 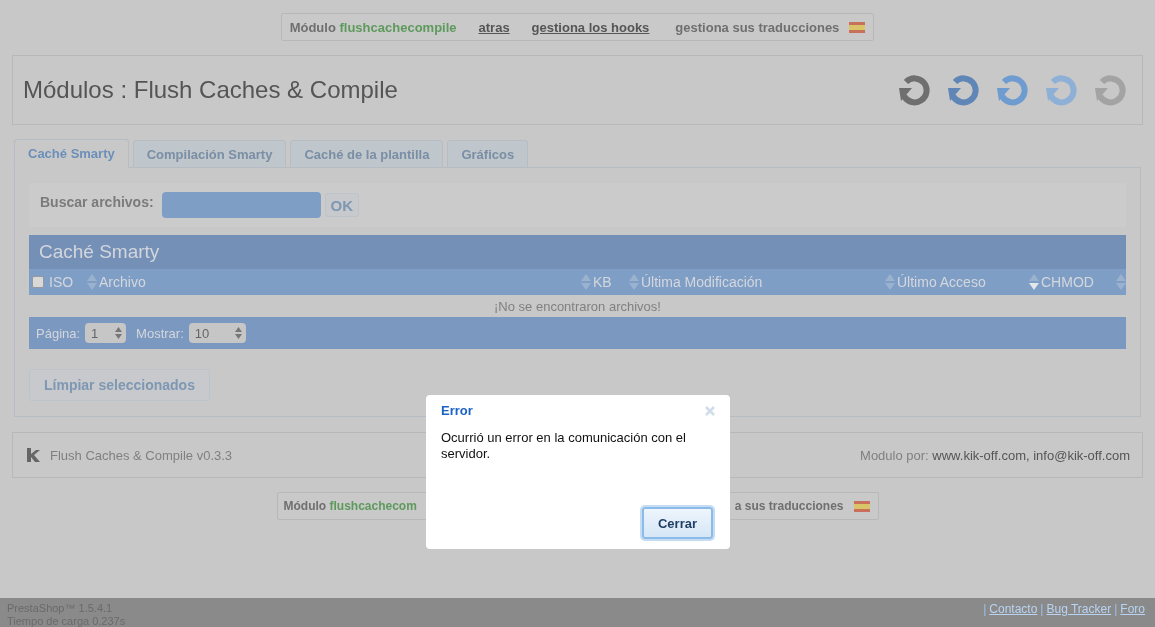 I want to click on footer-link: Foro, so click(x=1132, y=609).